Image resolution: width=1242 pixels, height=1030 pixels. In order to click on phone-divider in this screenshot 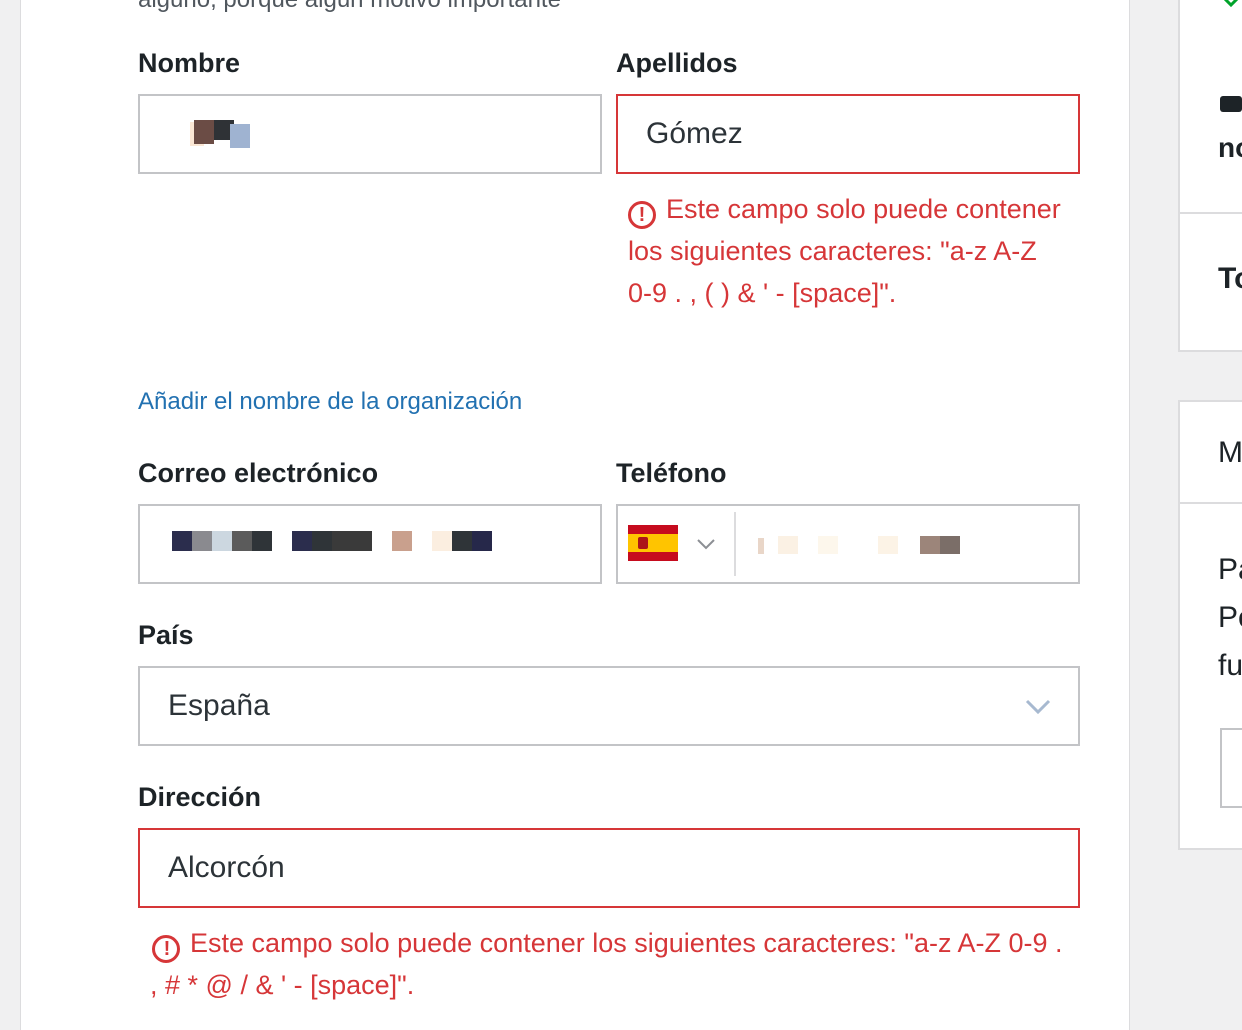, I will do `click(735, 544)`.